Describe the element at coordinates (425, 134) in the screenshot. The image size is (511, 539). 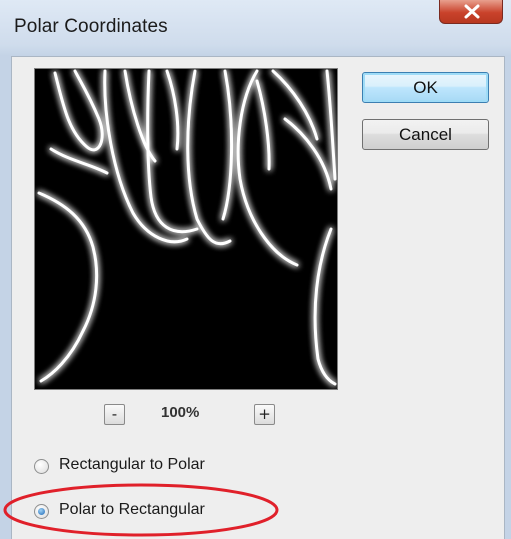
I see `cancel-button: Cancel` at that location.